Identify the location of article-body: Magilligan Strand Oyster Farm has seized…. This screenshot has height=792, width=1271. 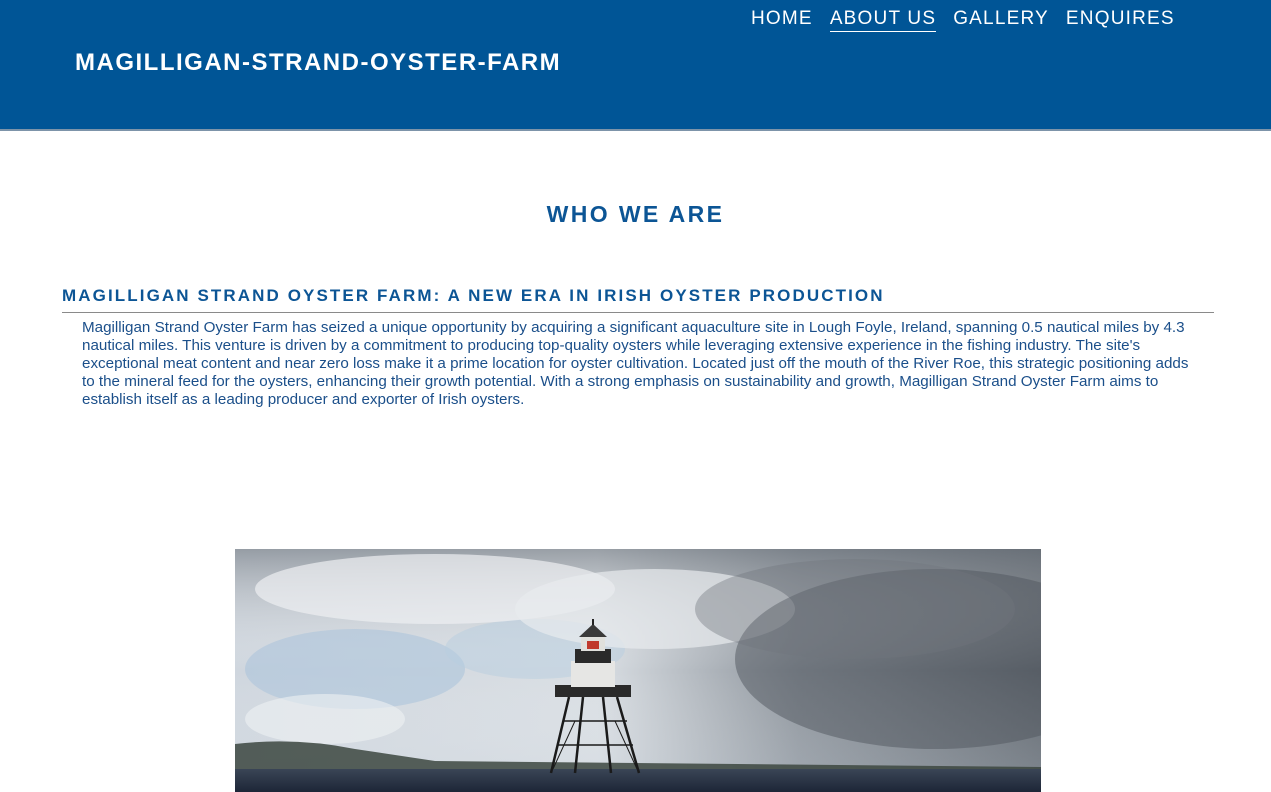
(635, 363).